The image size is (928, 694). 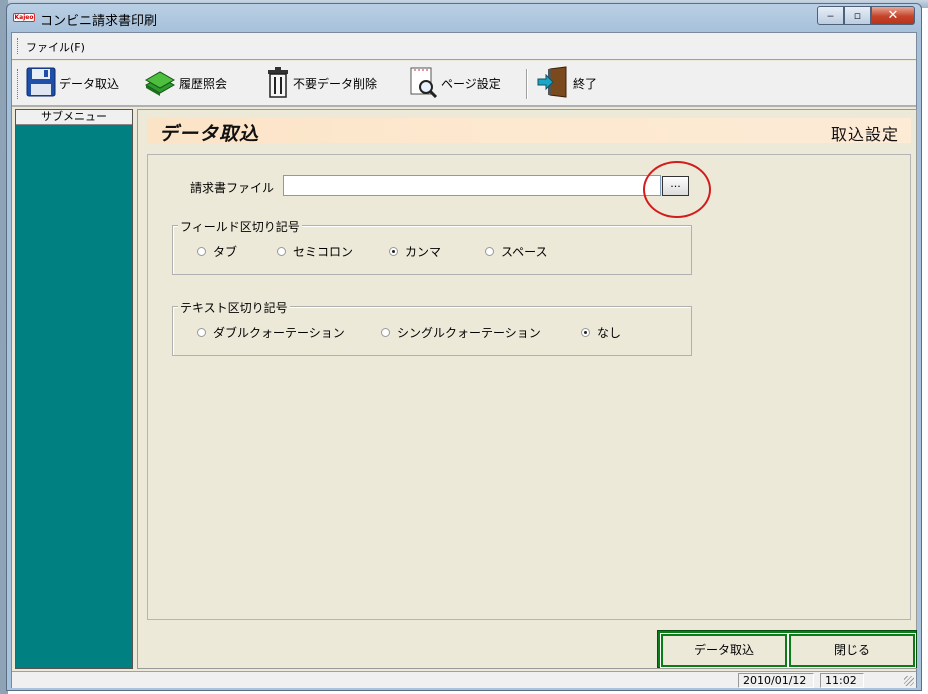 What do you see at coordinates (909, 681) in the screenshot?
I see `resize-grip-icon` at bounding box center [909, 681].